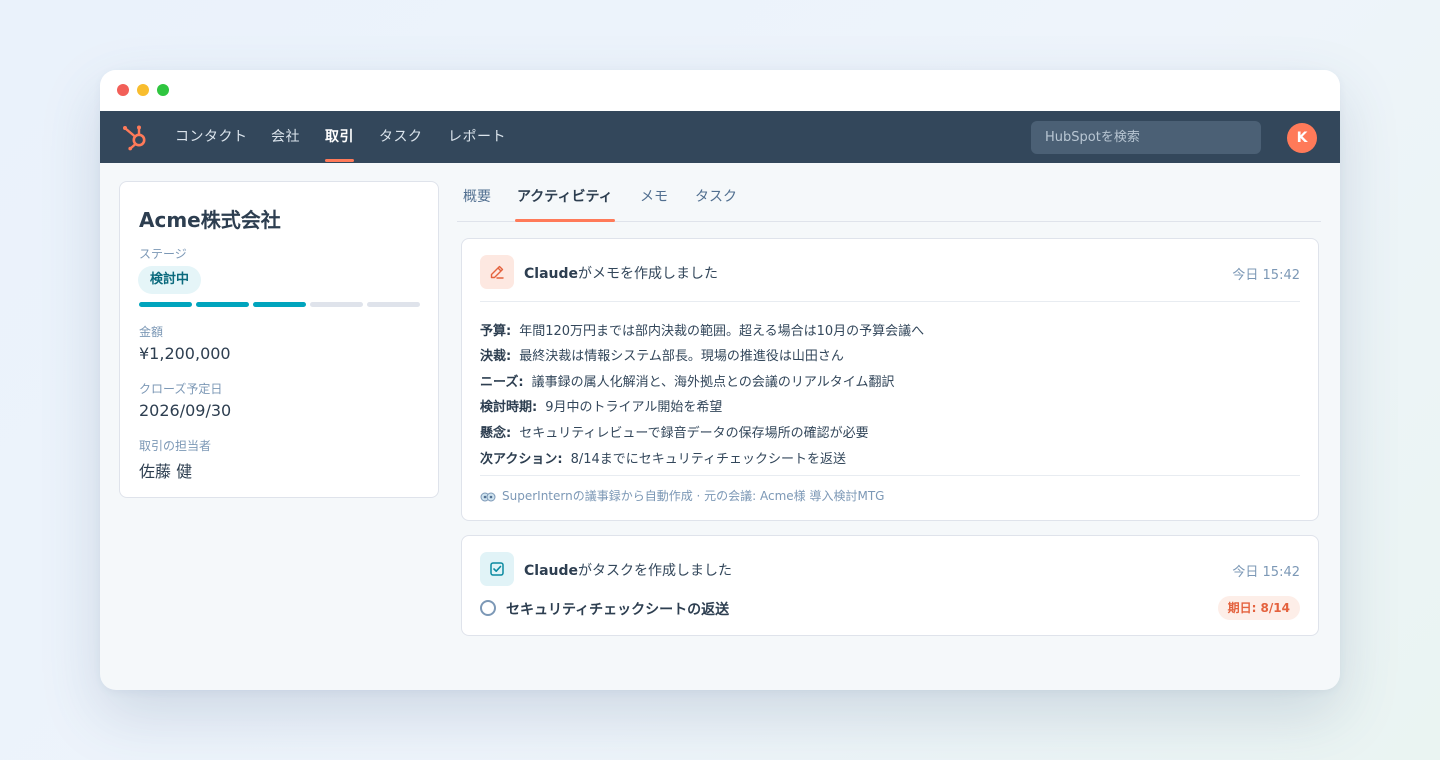  I want to click on close-date-value: 2026/09/30, so click(185, 410).